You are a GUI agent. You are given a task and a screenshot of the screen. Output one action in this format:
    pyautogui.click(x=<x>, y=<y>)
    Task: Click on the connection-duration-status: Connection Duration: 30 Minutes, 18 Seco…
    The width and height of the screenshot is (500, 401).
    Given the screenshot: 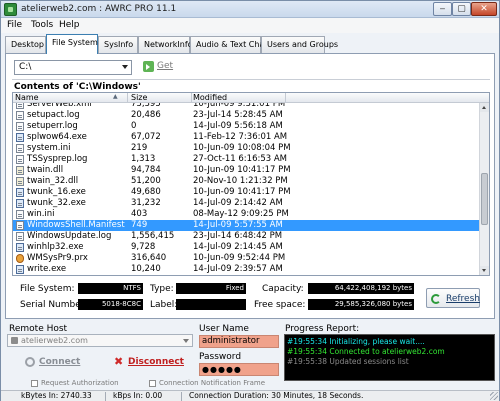 What is the action you would take?
    pyautogui.click(x=276, y=395)
    